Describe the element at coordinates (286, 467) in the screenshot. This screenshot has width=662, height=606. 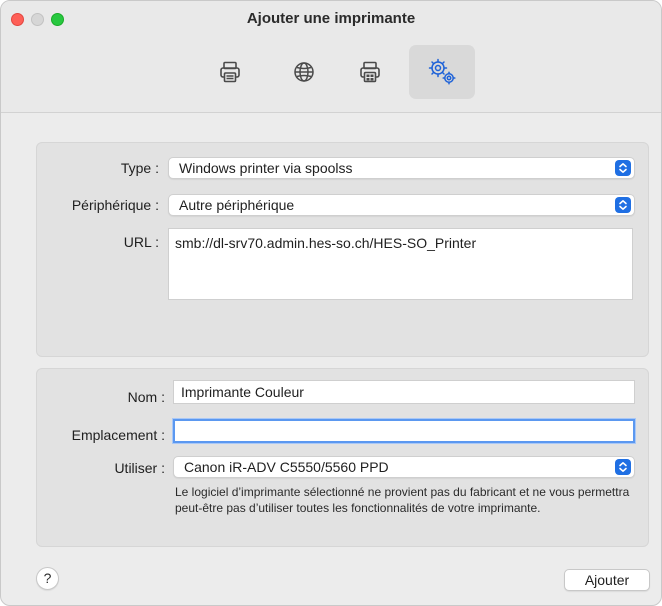
I see `driver-select-value: Canon iR-ADV C5550/5560 PPD` at that location.